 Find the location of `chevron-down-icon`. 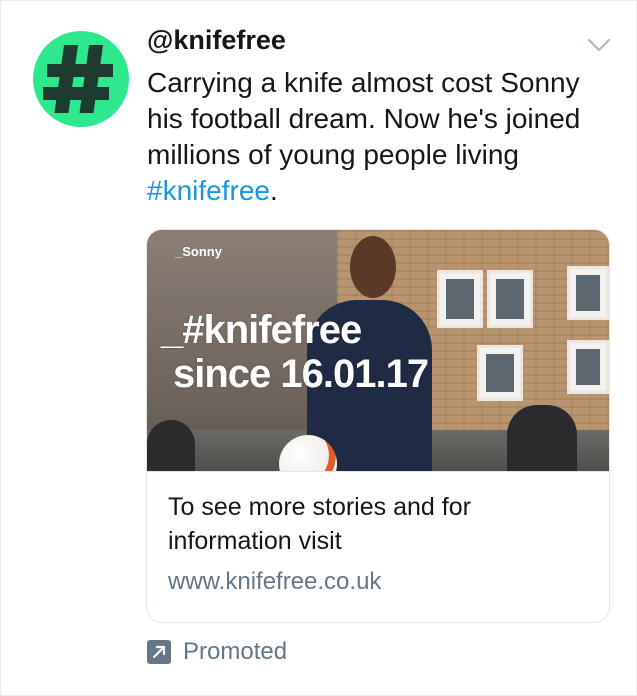

chevron-down-icon is located at coordinates (599, 45).